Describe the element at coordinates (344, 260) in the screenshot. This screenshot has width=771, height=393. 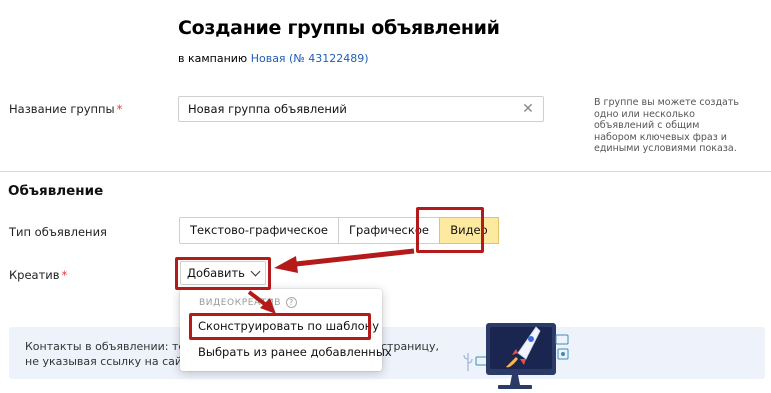
I see `arrow-video-to-add` at that location.